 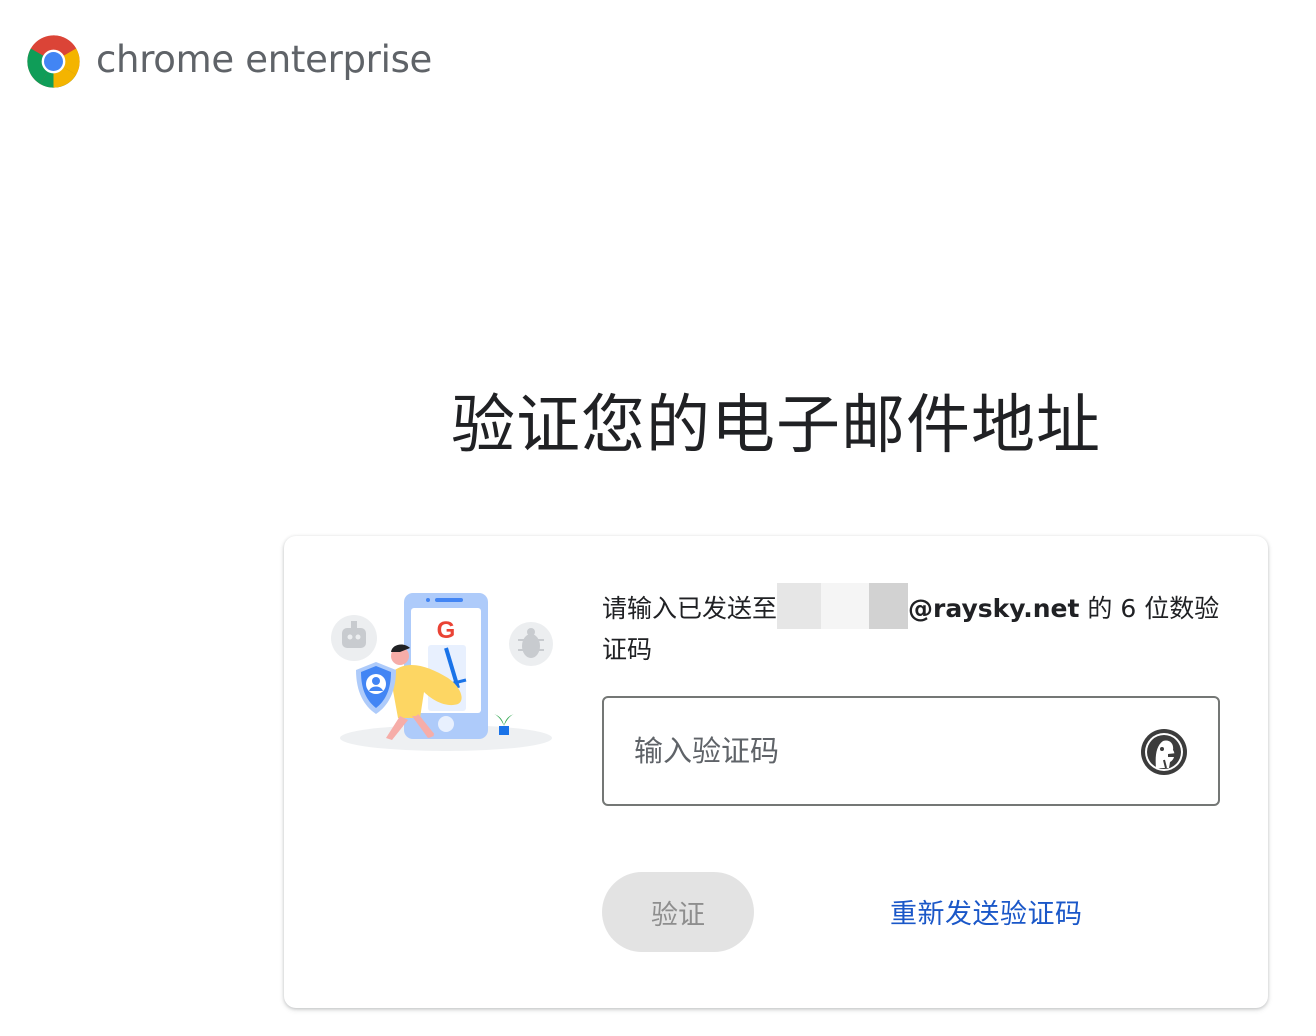 I want to click on chrome-logo-icon, so click(x=53, y=61).